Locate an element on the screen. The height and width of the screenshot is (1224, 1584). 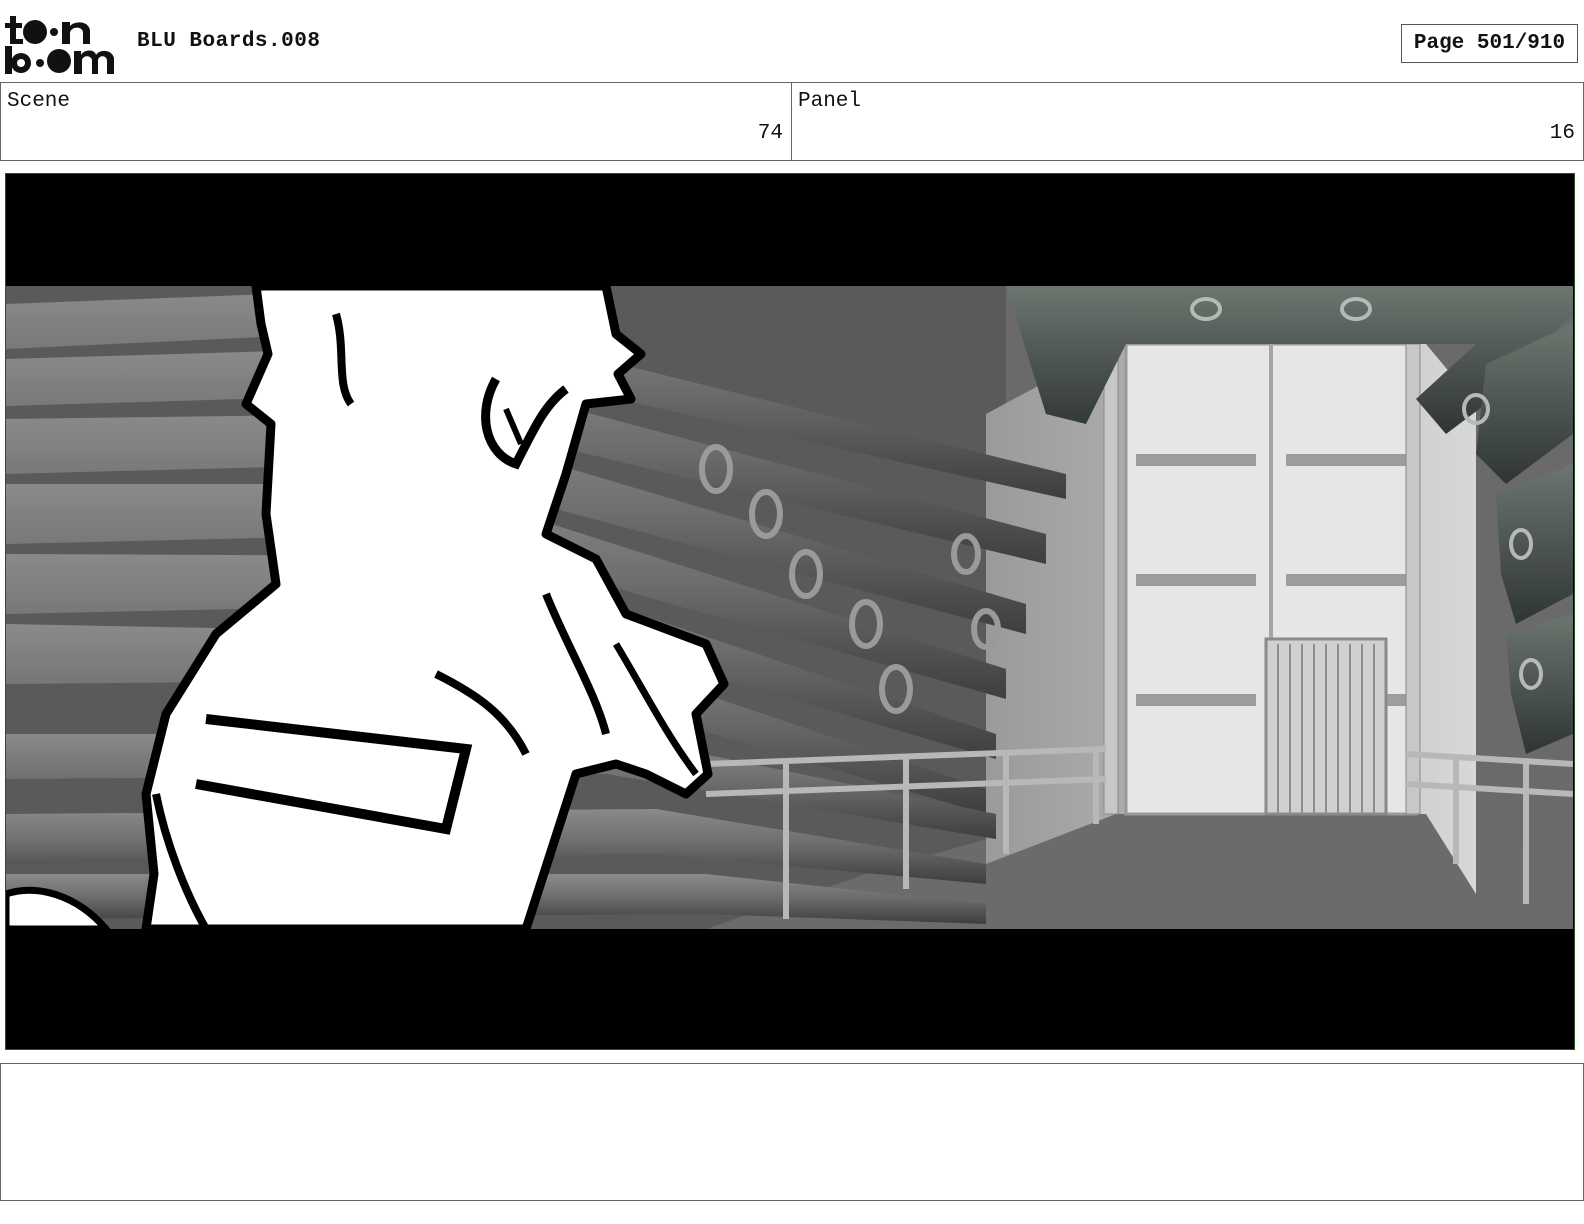
scene-label: Scene is located at coordinates (39, 101).